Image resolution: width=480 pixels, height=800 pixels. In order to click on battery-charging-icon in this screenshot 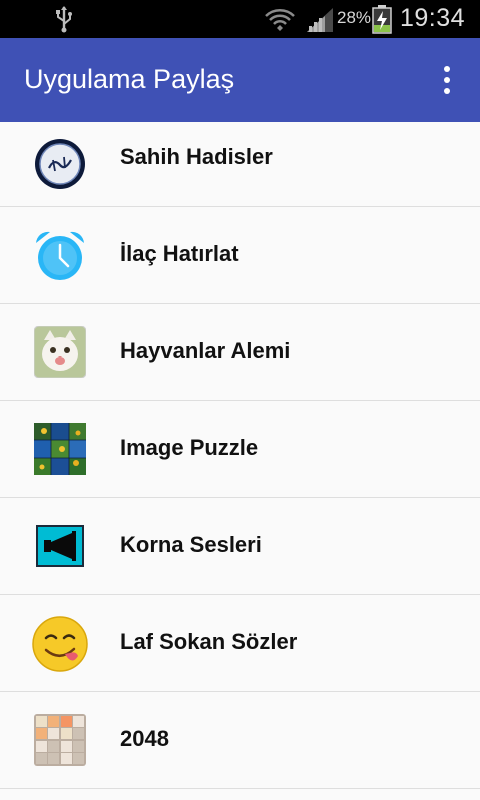, I will do `click(382, 19)`.